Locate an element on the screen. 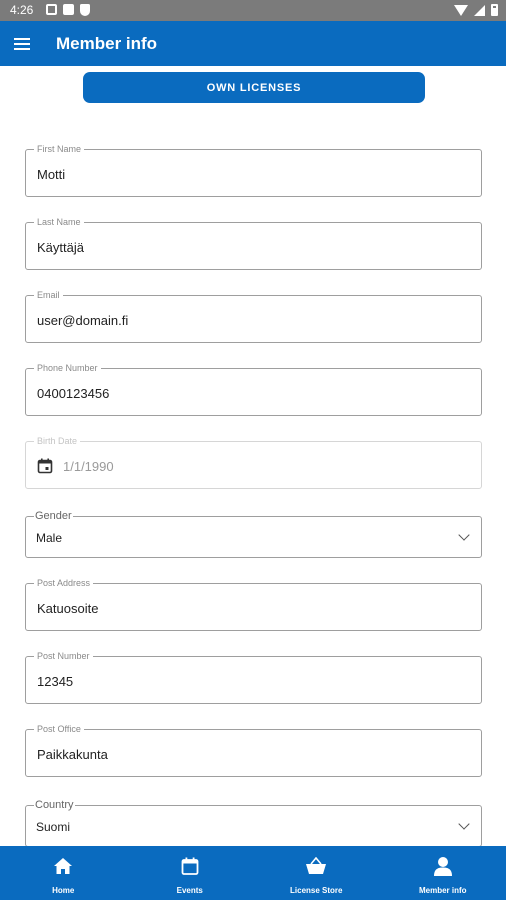 This screenshot has width=506, height=900. nav-home: Home is located at coordinates (63, 873).